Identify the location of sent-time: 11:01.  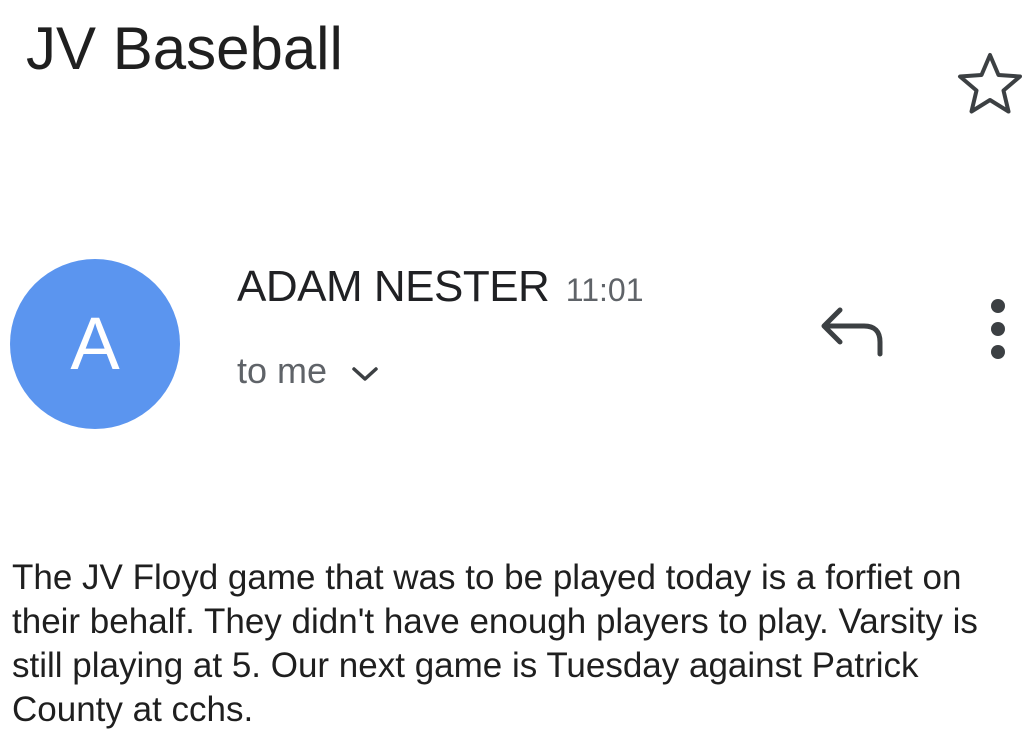
(604, 290).